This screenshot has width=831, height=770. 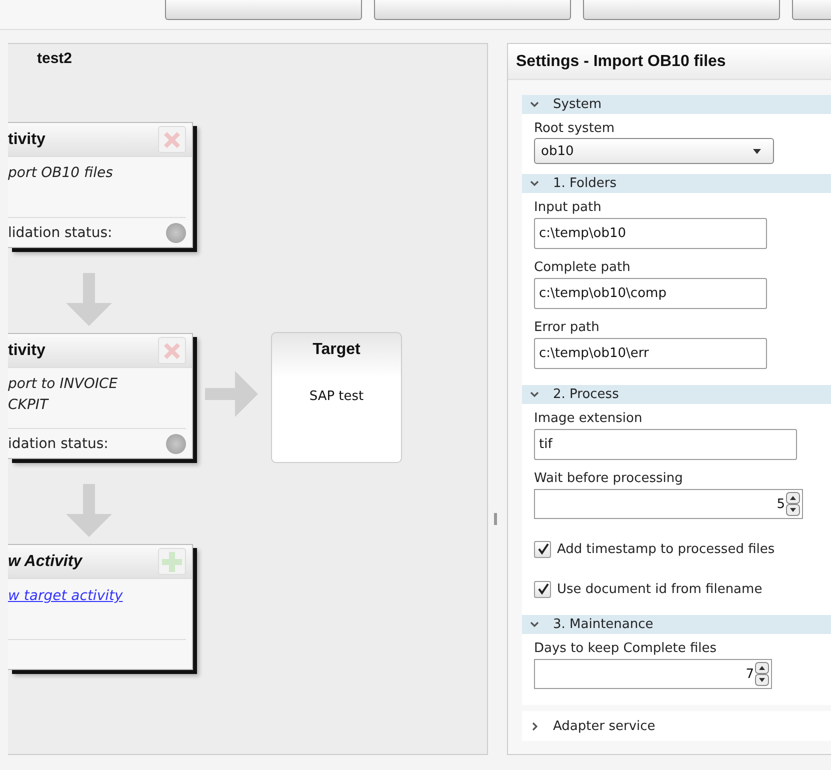 What do you see at coordinates (682, 589) in the screenshot?
I see `checkbox-label: Use document id from filename` at bounding box center [682, 589].